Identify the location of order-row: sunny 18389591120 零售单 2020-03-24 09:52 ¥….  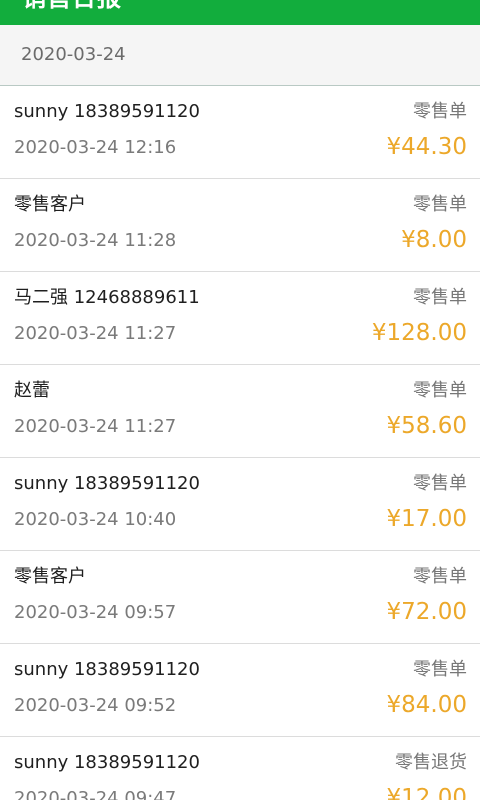
(240, 690).